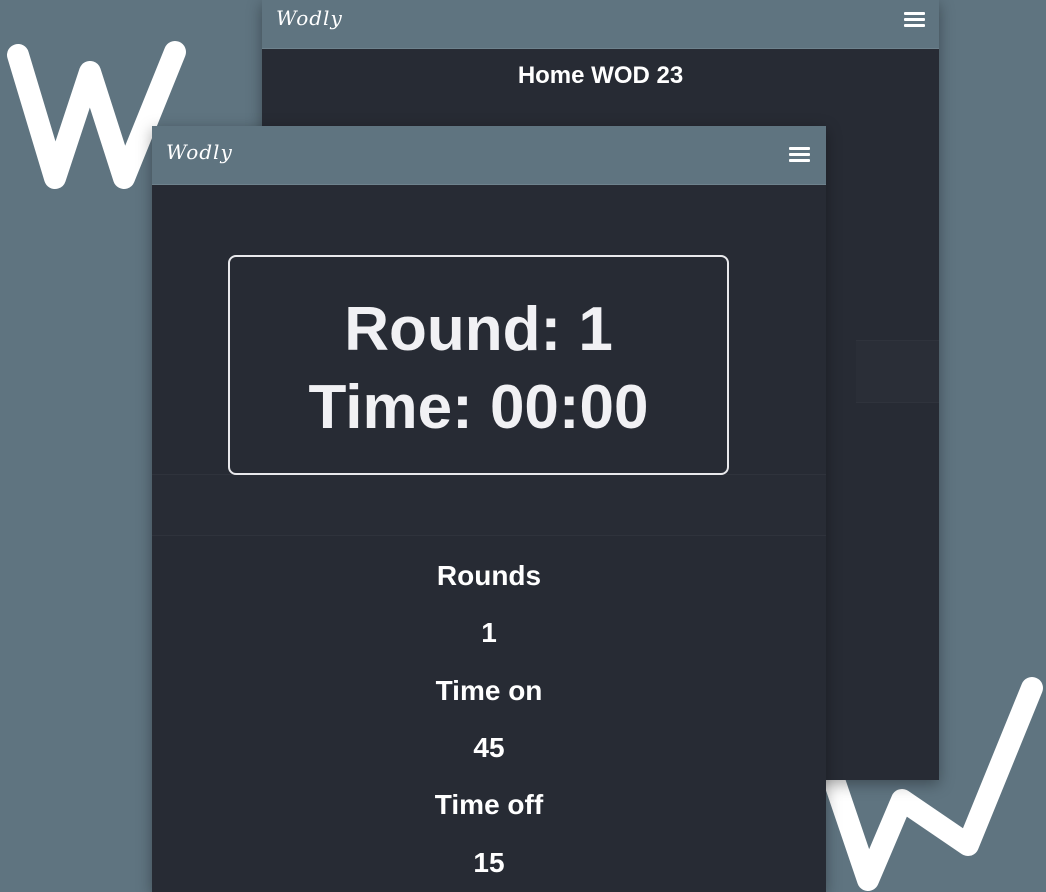 The height and width of the screenshot is (892, 1046). What do you see at coordinates (478, 365) in the screenshot?
I see `timer-display: Round: 1 Time: 00:00` at bounding box center [478, 365].